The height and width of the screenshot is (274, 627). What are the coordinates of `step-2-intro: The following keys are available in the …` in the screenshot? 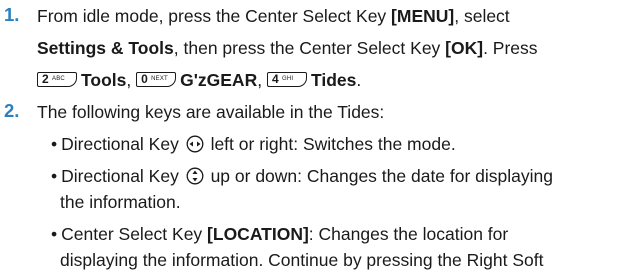 It's located at (211, 112).